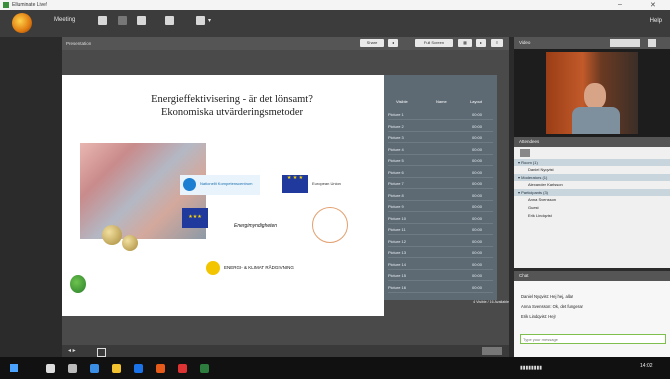 Image resolution: width=670 pixels, height=379 pixels. What do you see at coordinates (653, 5) in the screenshot?
I see `close-icon: ✕` at bounding box center [653, 5].